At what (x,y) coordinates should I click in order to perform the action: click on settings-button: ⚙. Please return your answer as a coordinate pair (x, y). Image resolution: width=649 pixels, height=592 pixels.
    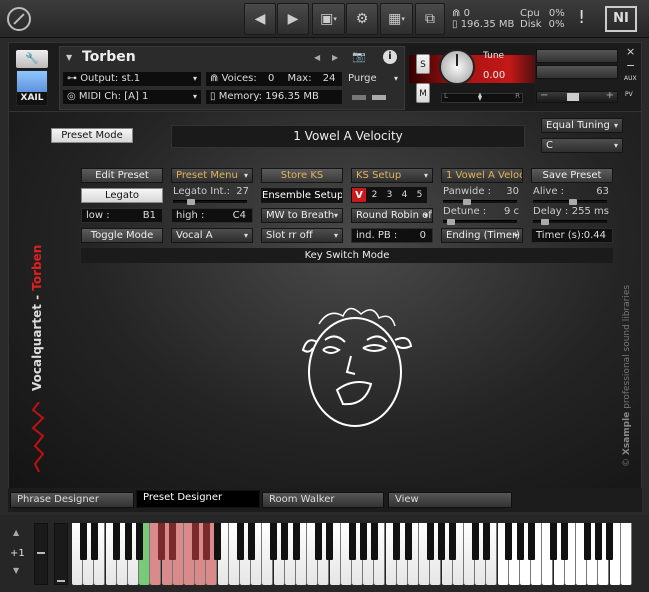
    Looking at the image, I should click on (362, 19).